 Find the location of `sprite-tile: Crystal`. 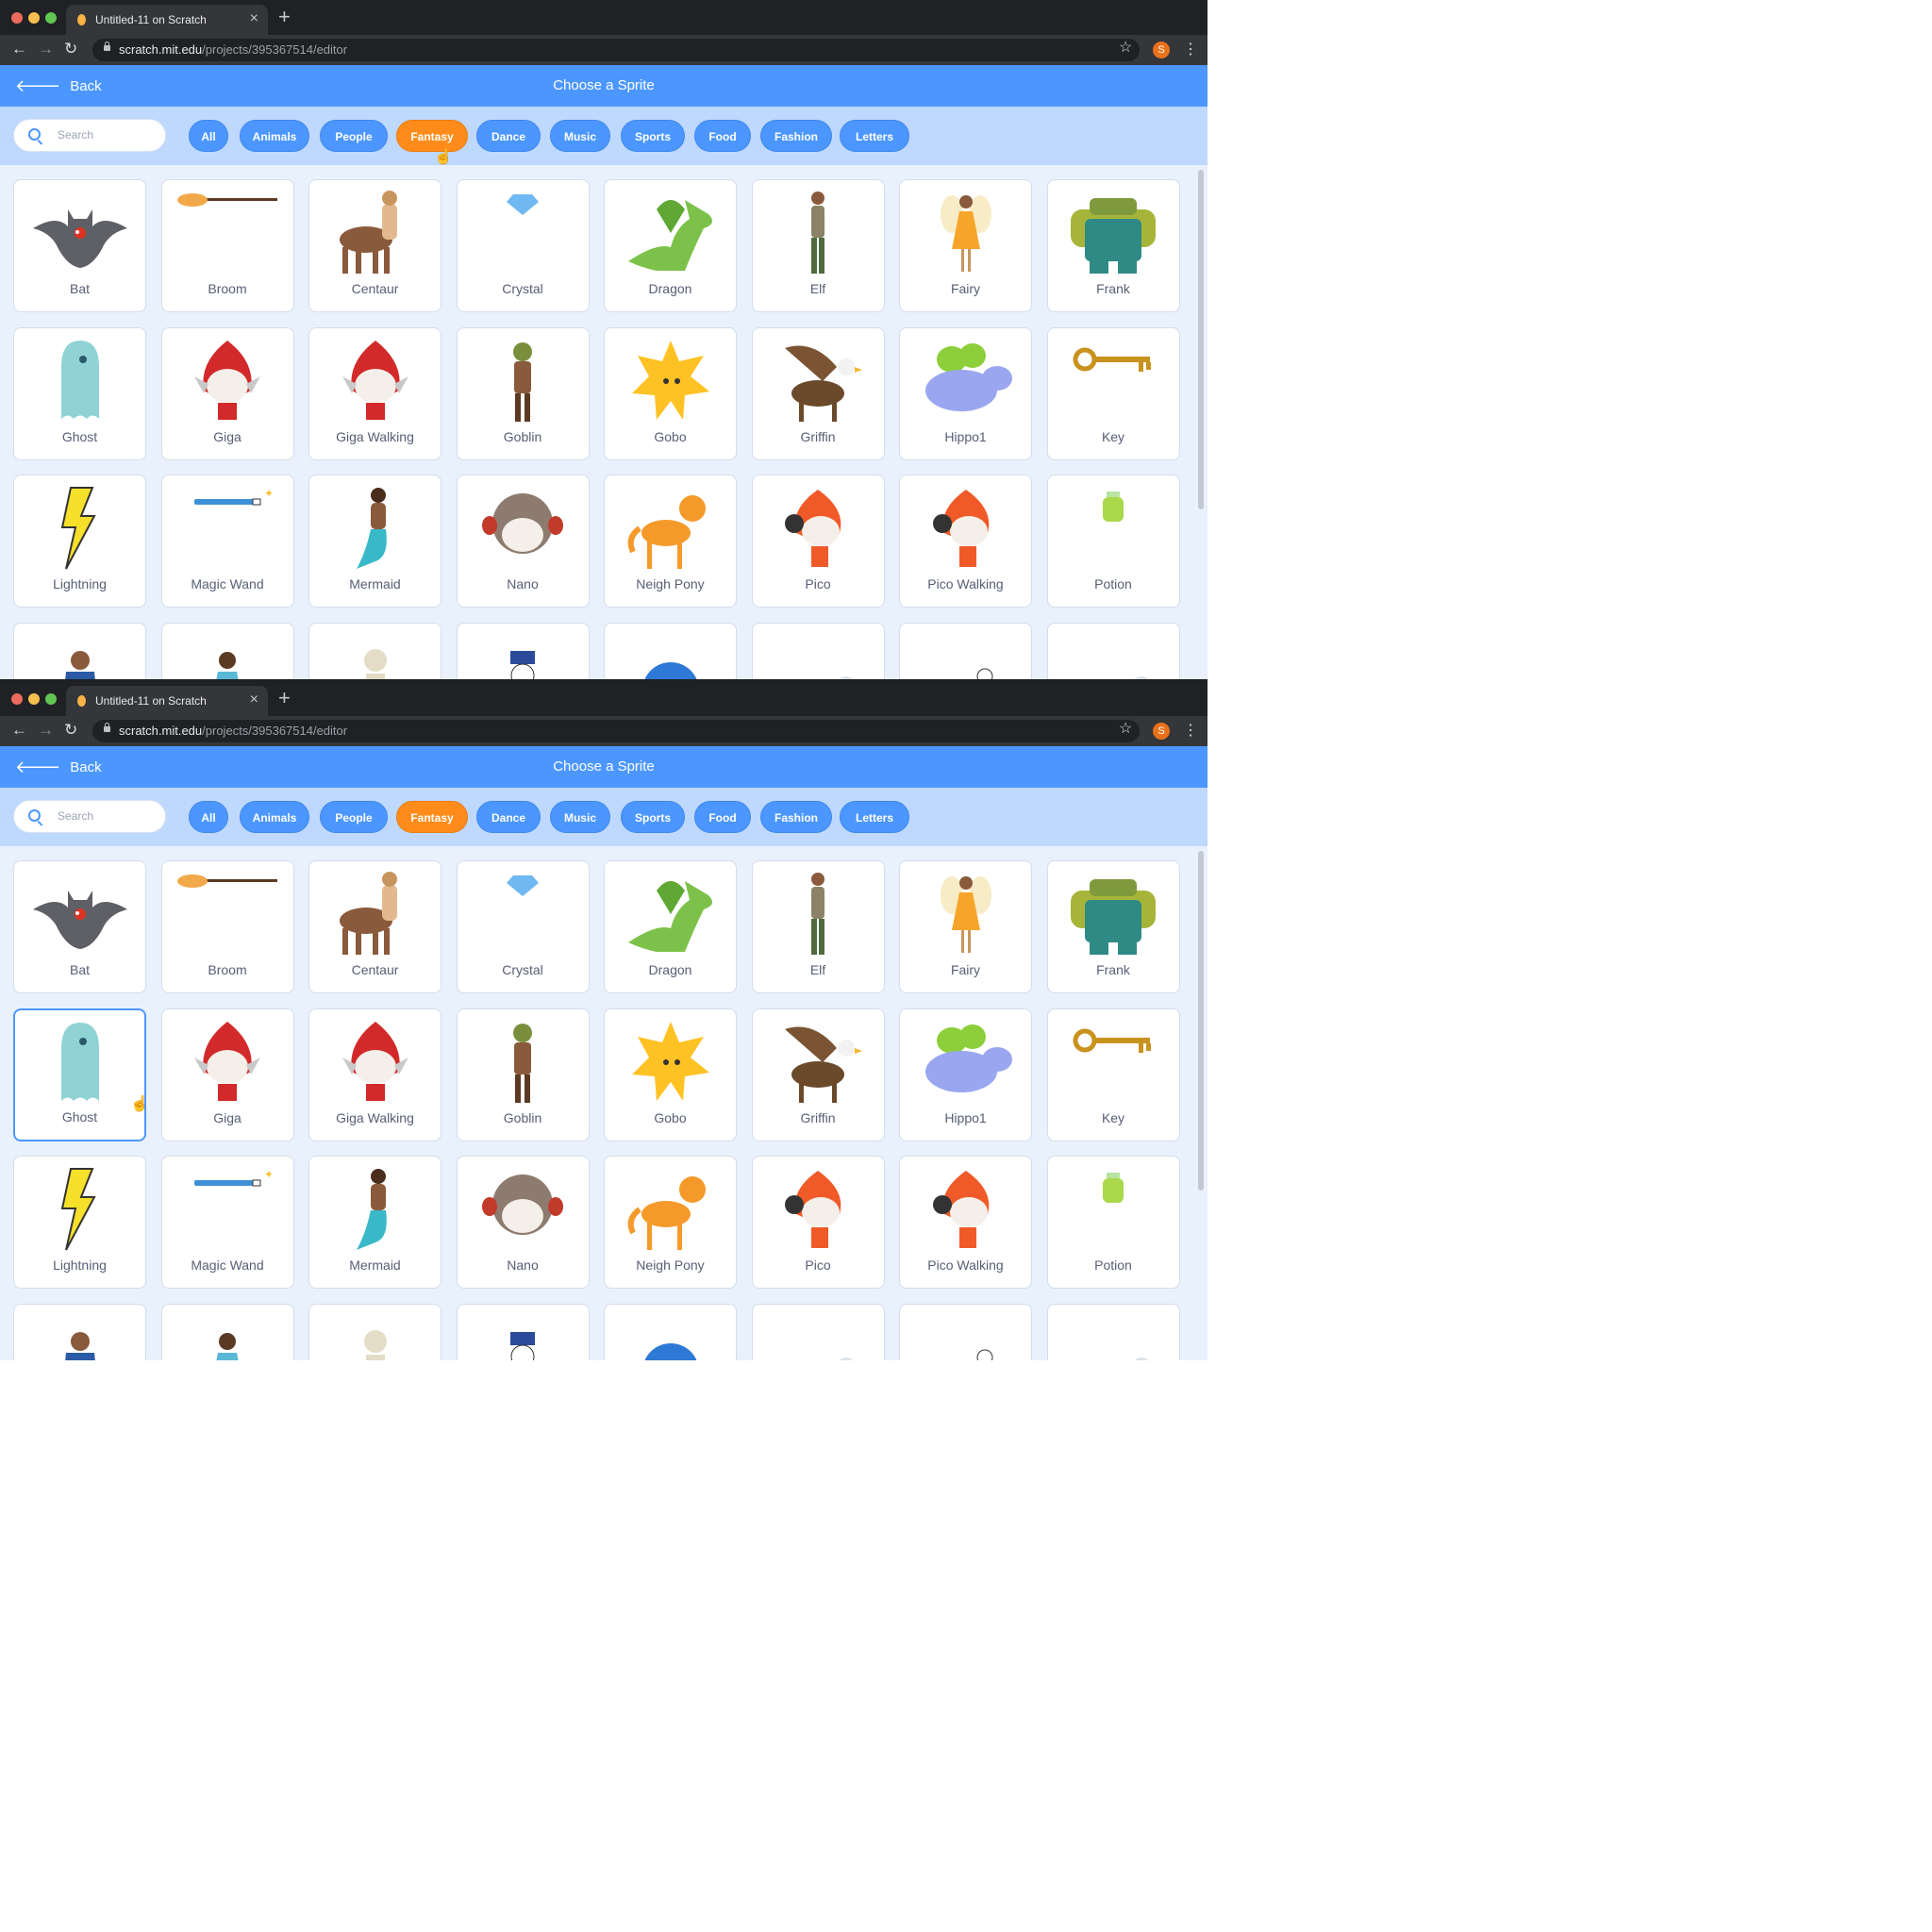

sprite-tile: Crystal is located at coordinates (523, 926).